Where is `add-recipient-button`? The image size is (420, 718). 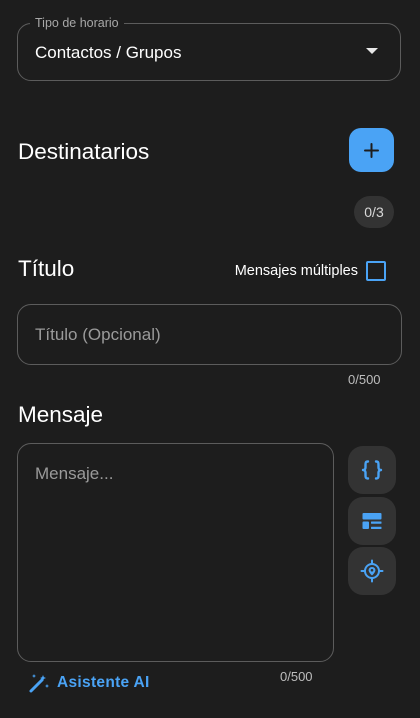
add-recipient-button is located at coordinates (371, 150).